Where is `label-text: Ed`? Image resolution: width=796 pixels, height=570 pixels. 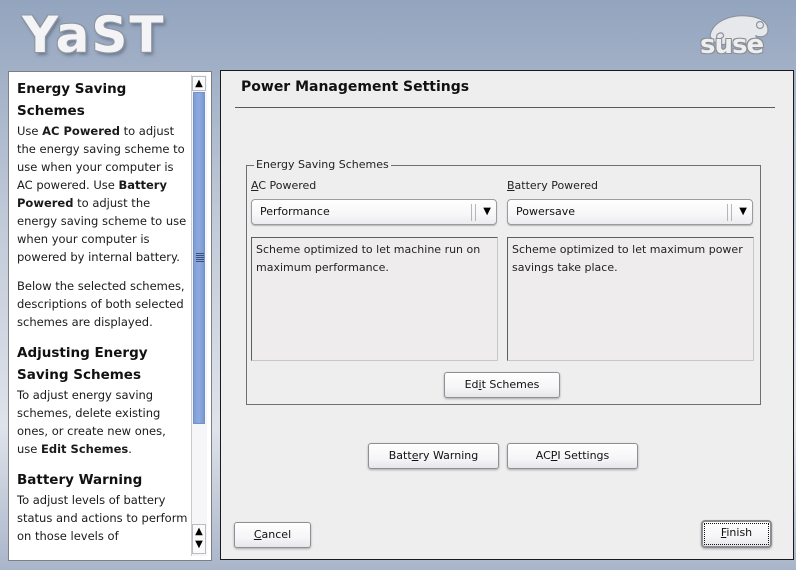 label-text: Ed is located at coordinates (471, 384).